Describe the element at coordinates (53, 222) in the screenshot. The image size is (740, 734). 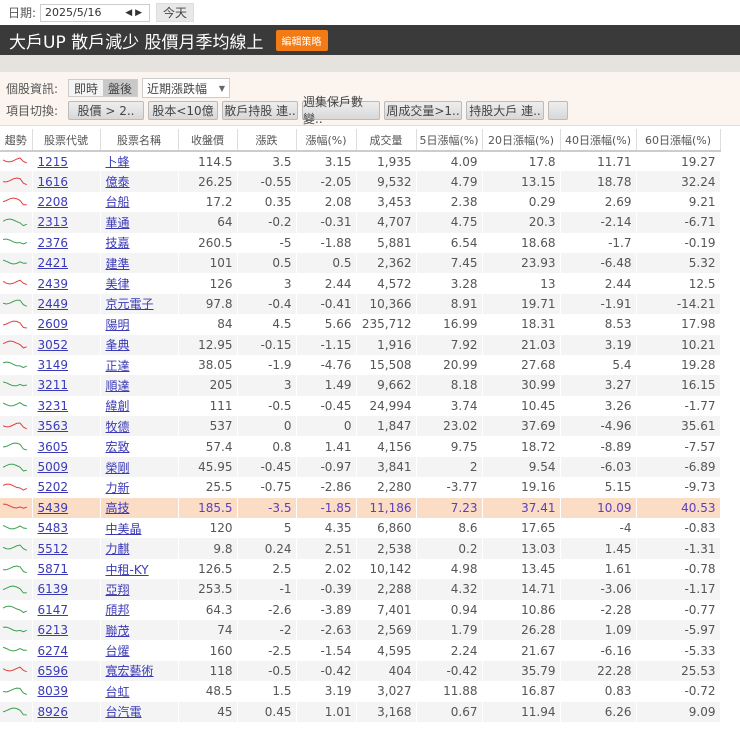
I see `stock-code-link: 2313` at that location.